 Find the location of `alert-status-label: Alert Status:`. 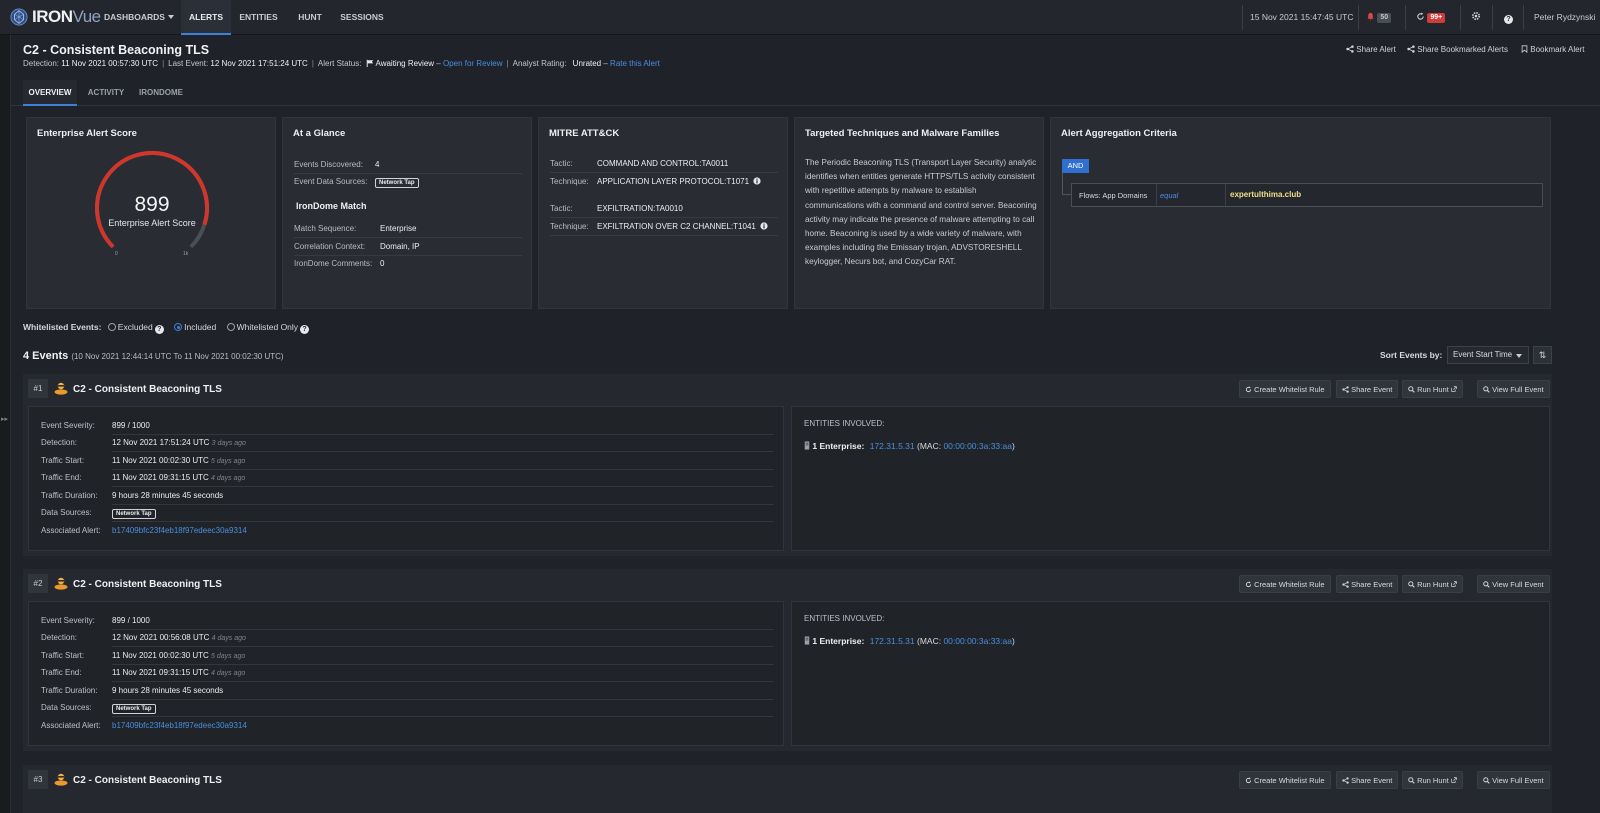

alert-status-label: Alert Status: is located at coordinates (339, 63).